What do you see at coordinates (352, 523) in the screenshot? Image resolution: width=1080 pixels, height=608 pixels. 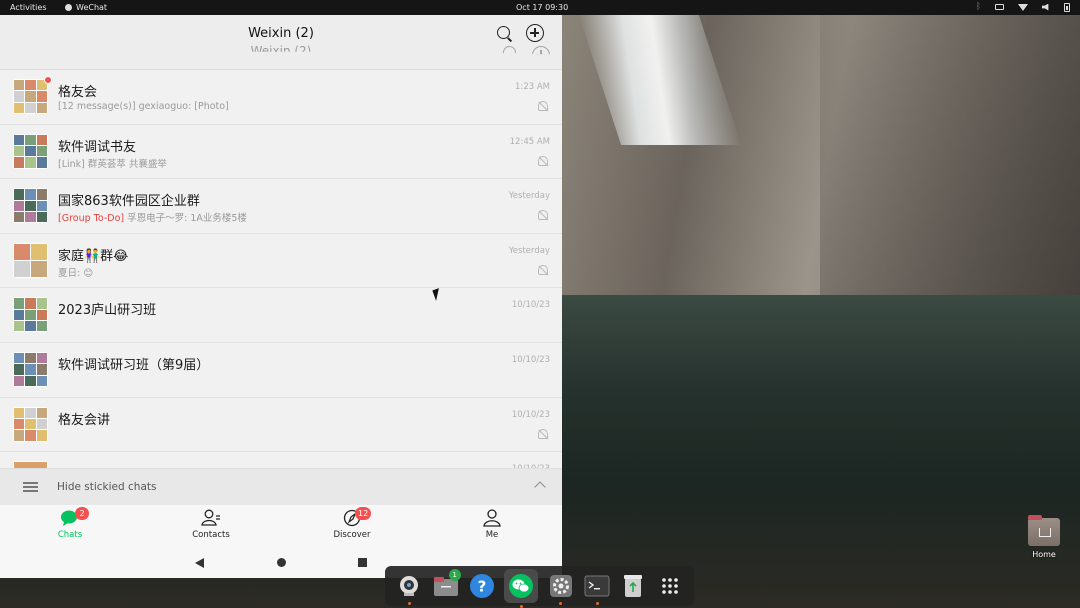 I see `tab-discover: Discover 12` at bounding box center [352, 523].